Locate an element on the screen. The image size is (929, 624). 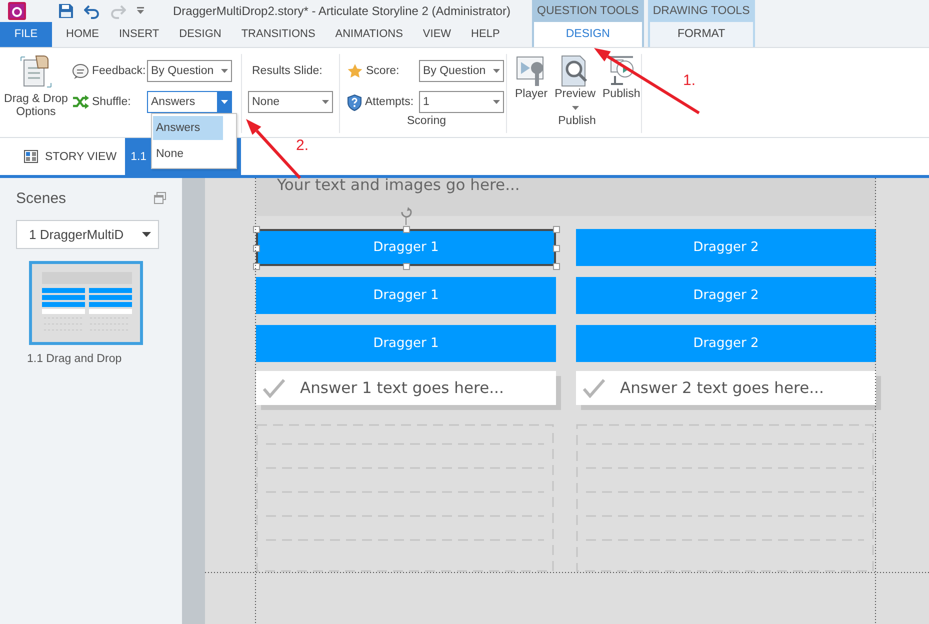
save-icon is located at coordinates (66, 10).